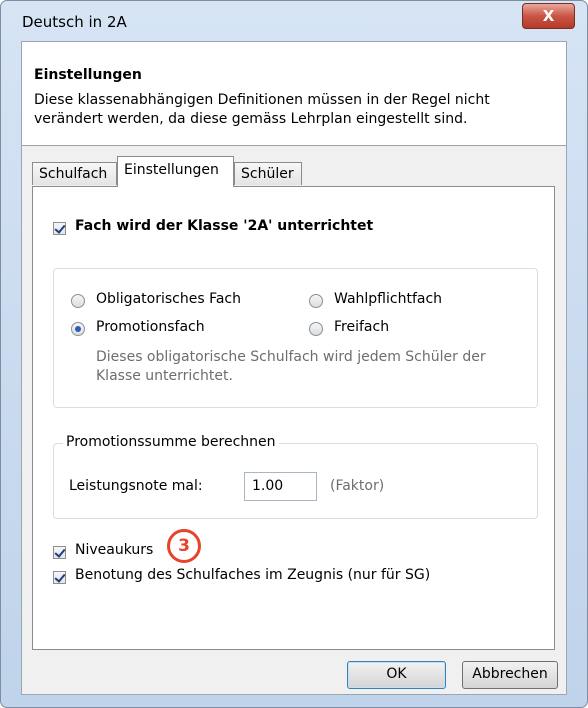 The image size is (588, 708). I want to click on close-button: X, so click(548, 16).